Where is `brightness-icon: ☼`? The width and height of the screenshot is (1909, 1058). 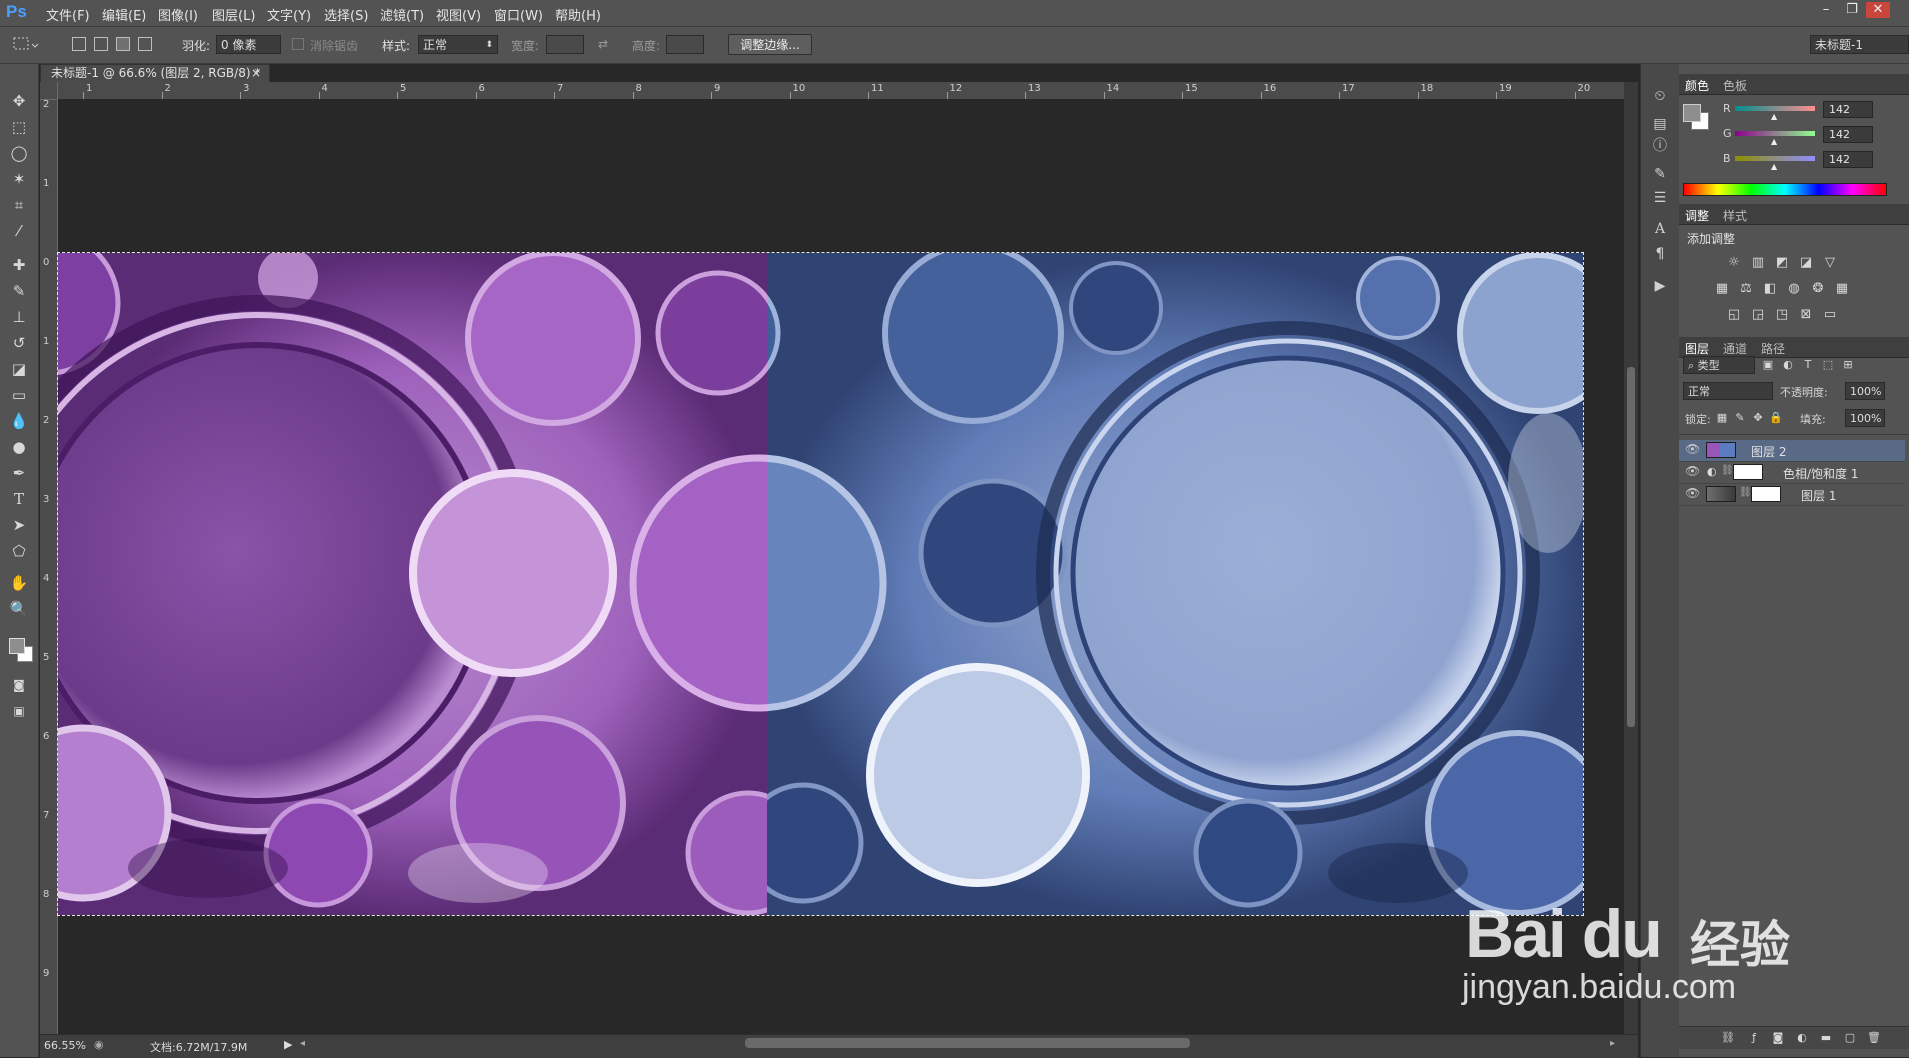 brightness-icon: ☼ is located at coordinates (1734, 263).